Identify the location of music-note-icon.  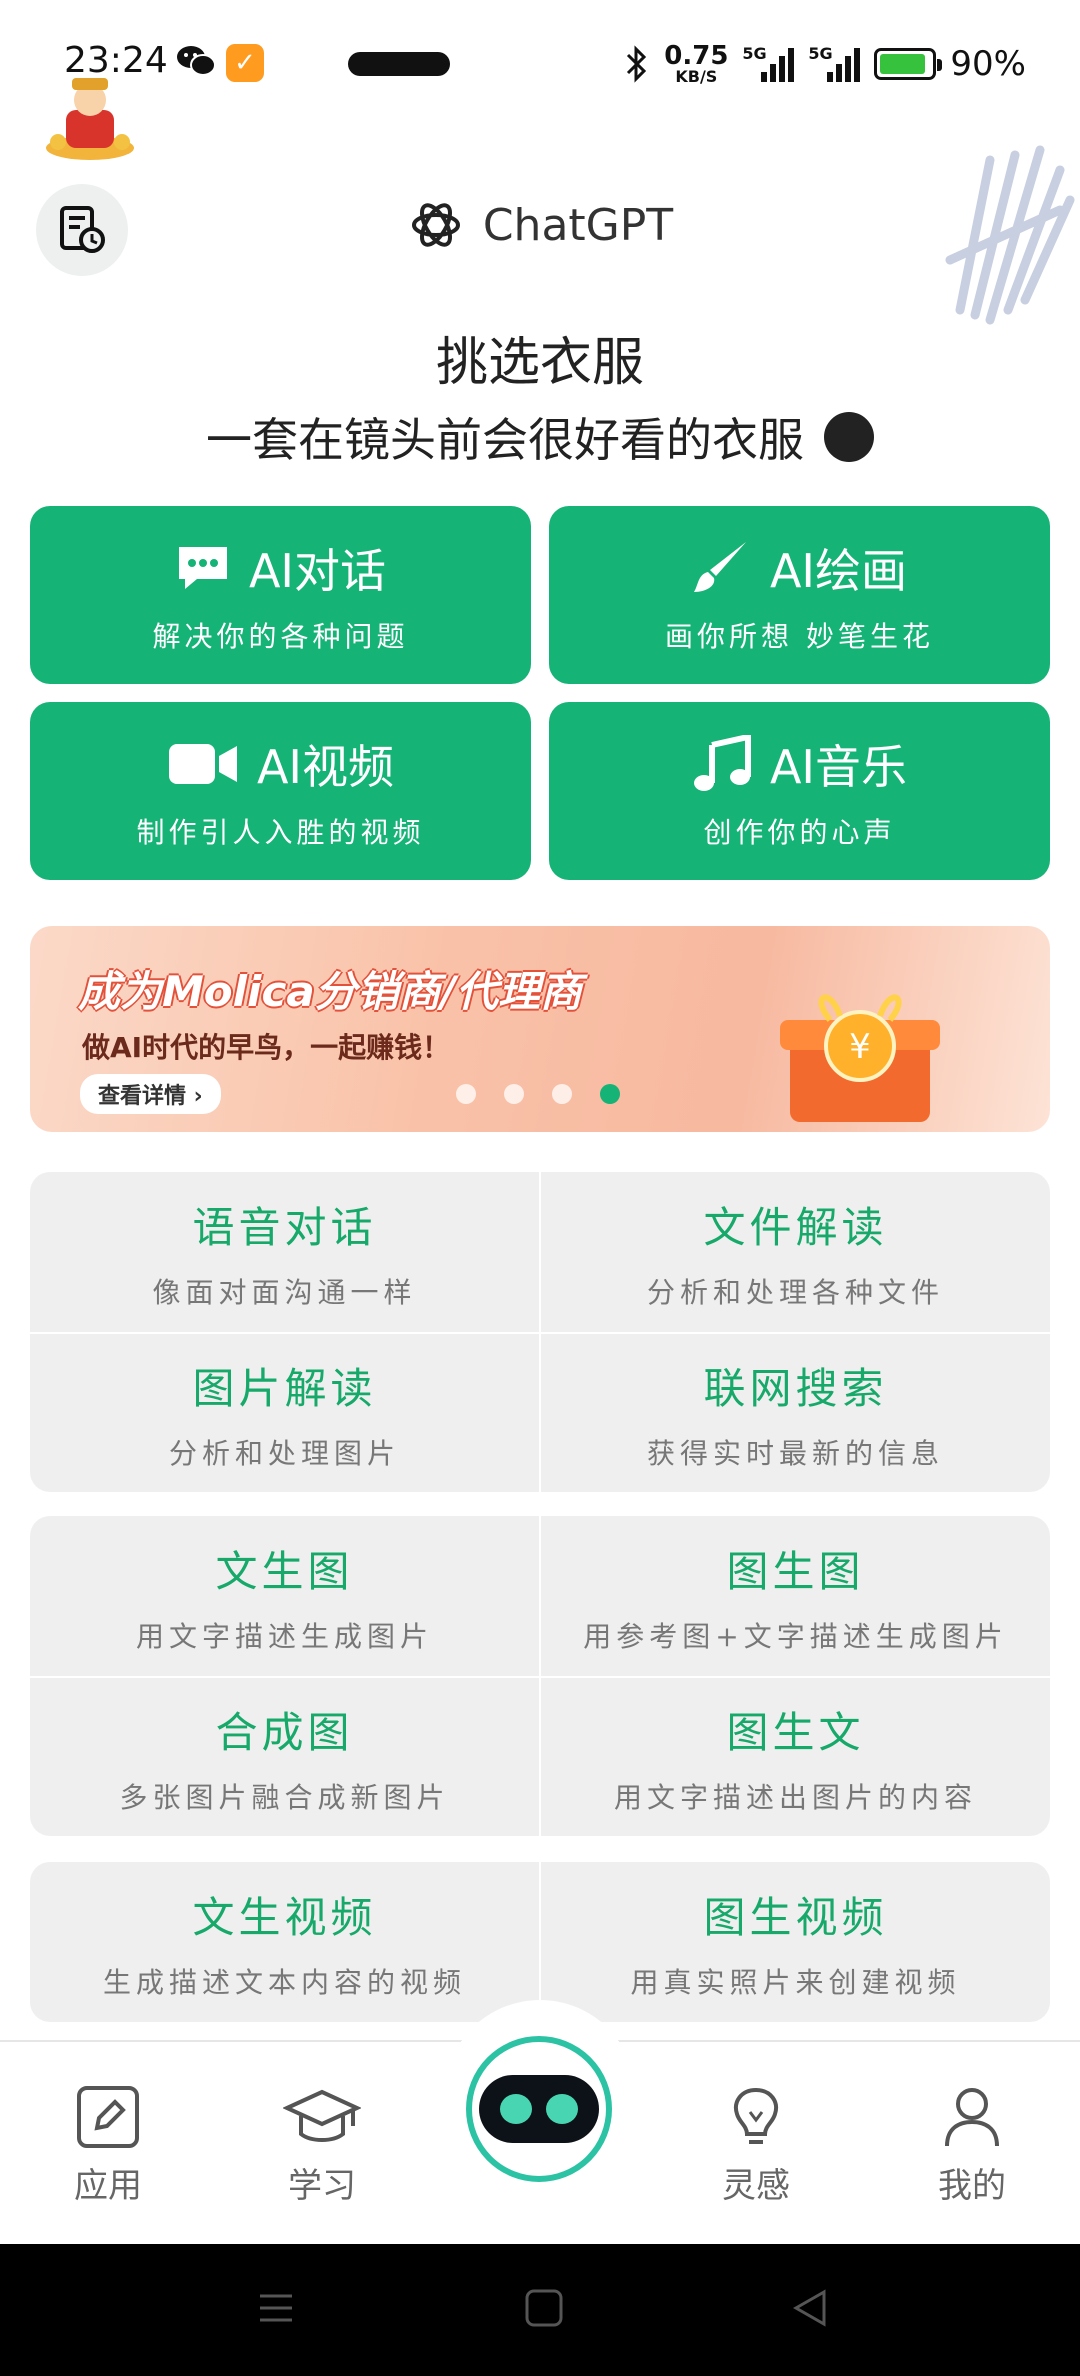
(722, 763).